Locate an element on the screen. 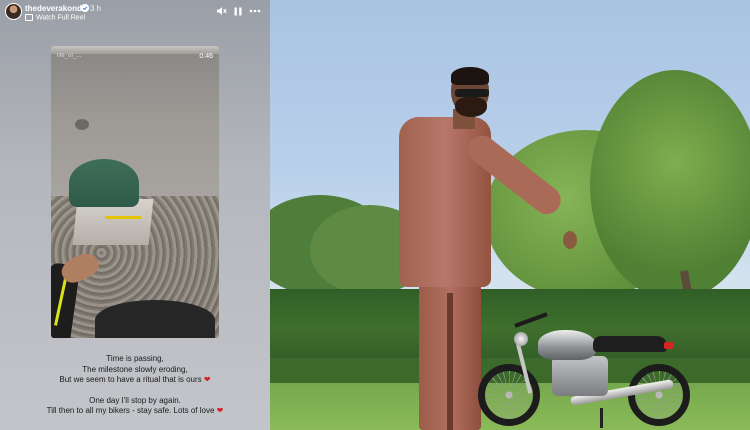 This screenshot has height=430, width=750. milestone-stripe is located at coordinates (123, 217).